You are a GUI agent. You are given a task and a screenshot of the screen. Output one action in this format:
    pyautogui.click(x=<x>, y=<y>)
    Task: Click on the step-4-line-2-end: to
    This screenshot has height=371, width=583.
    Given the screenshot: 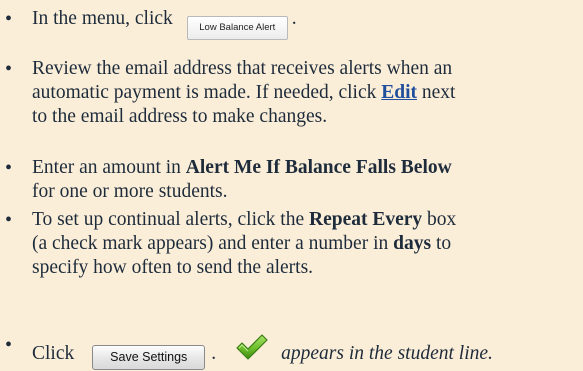 What is the action you would take?
    pyautogui.click(x=441, y=243)
    